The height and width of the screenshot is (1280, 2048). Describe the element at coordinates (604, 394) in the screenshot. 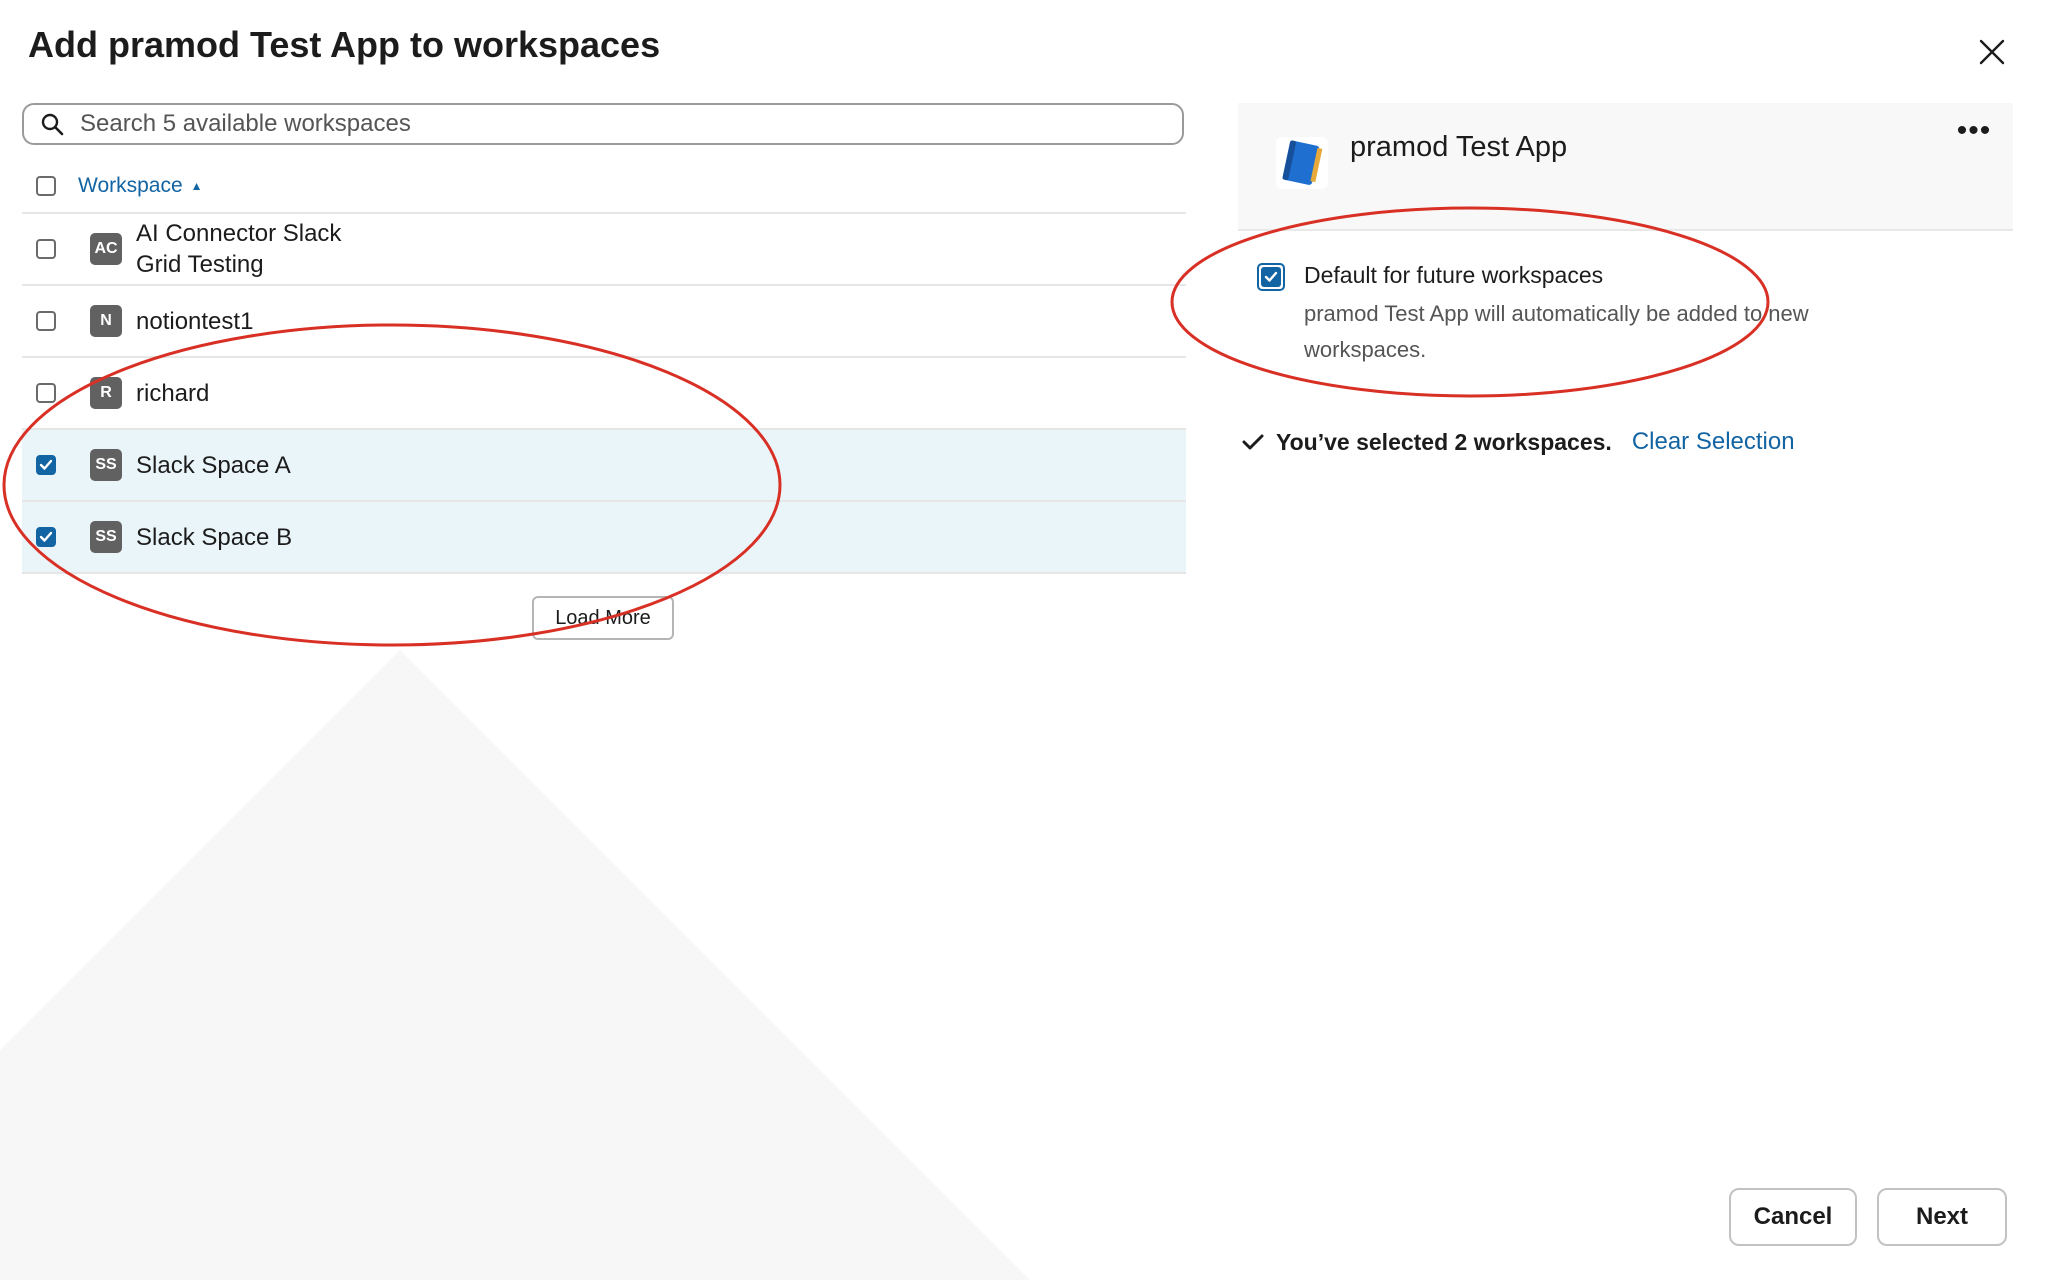

I see `table-row: R richard` at that location.